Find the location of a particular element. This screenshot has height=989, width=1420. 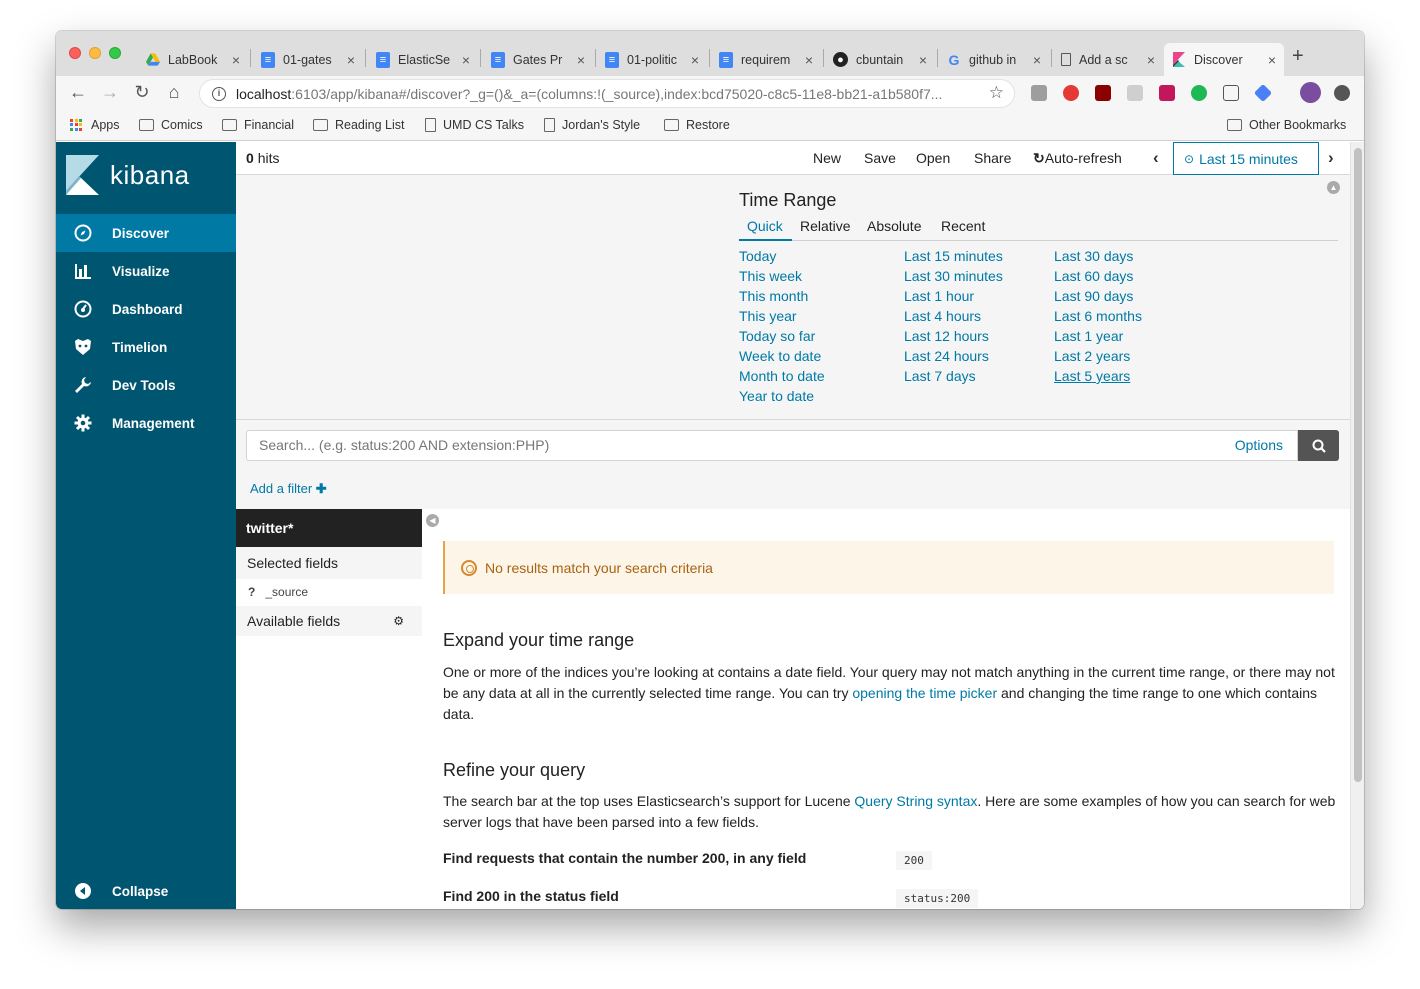

quick-range-link: This year is located at coordinates (782, 316).